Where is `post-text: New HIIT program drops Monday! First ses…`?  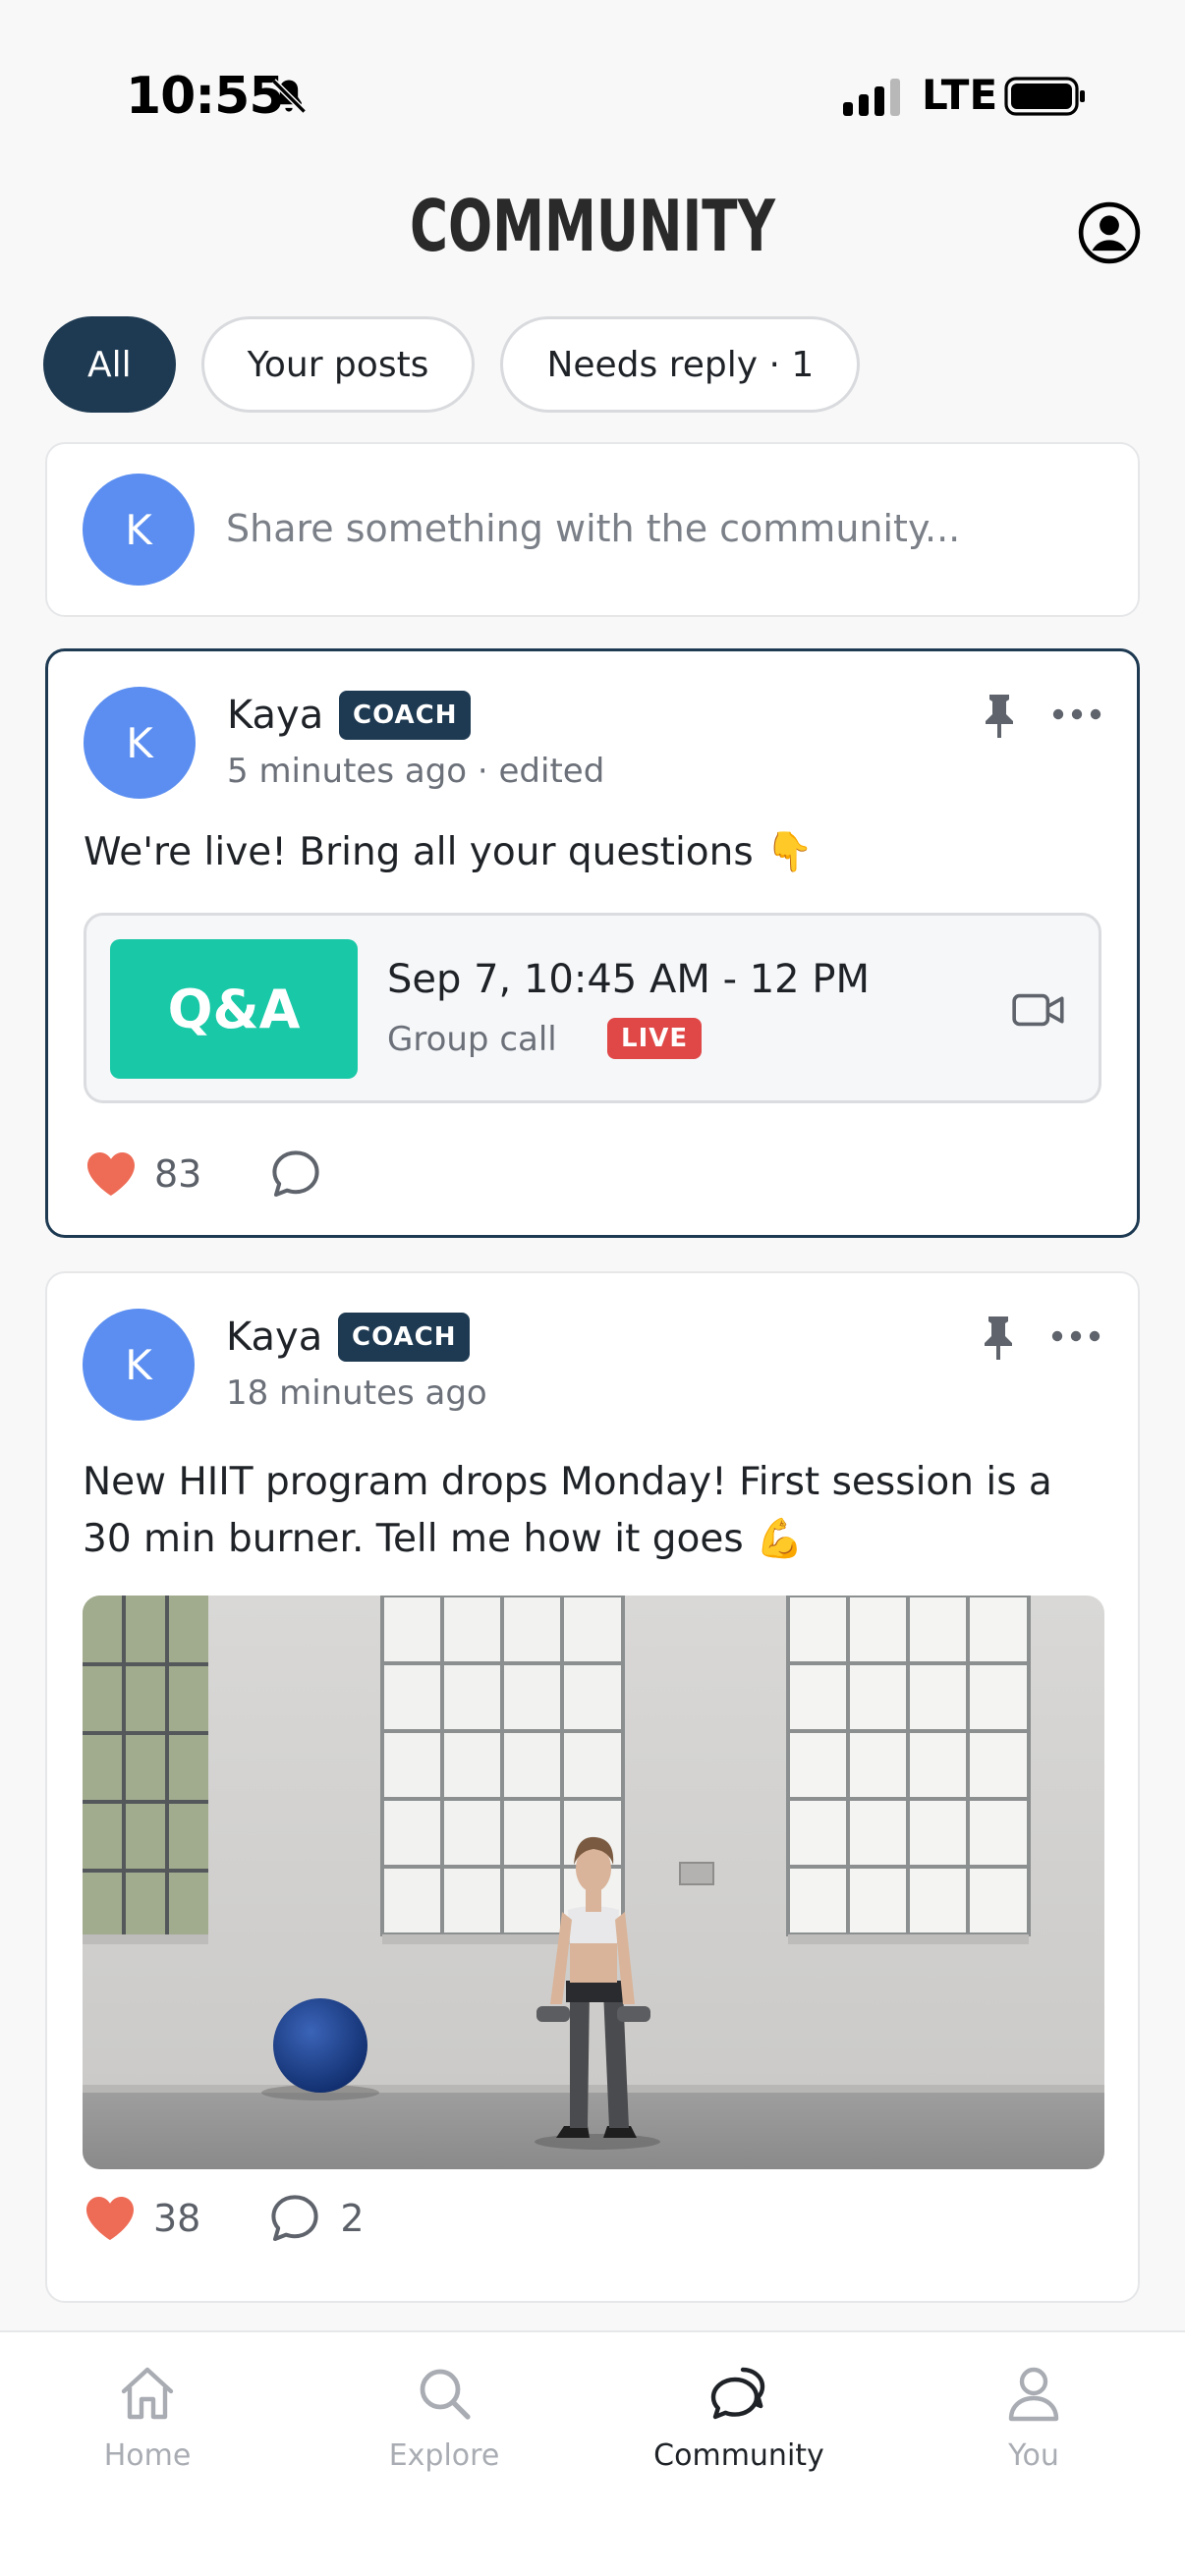
post-text: New HIIT program drops Monday! First ses… is located at coordinates (567, 1510).